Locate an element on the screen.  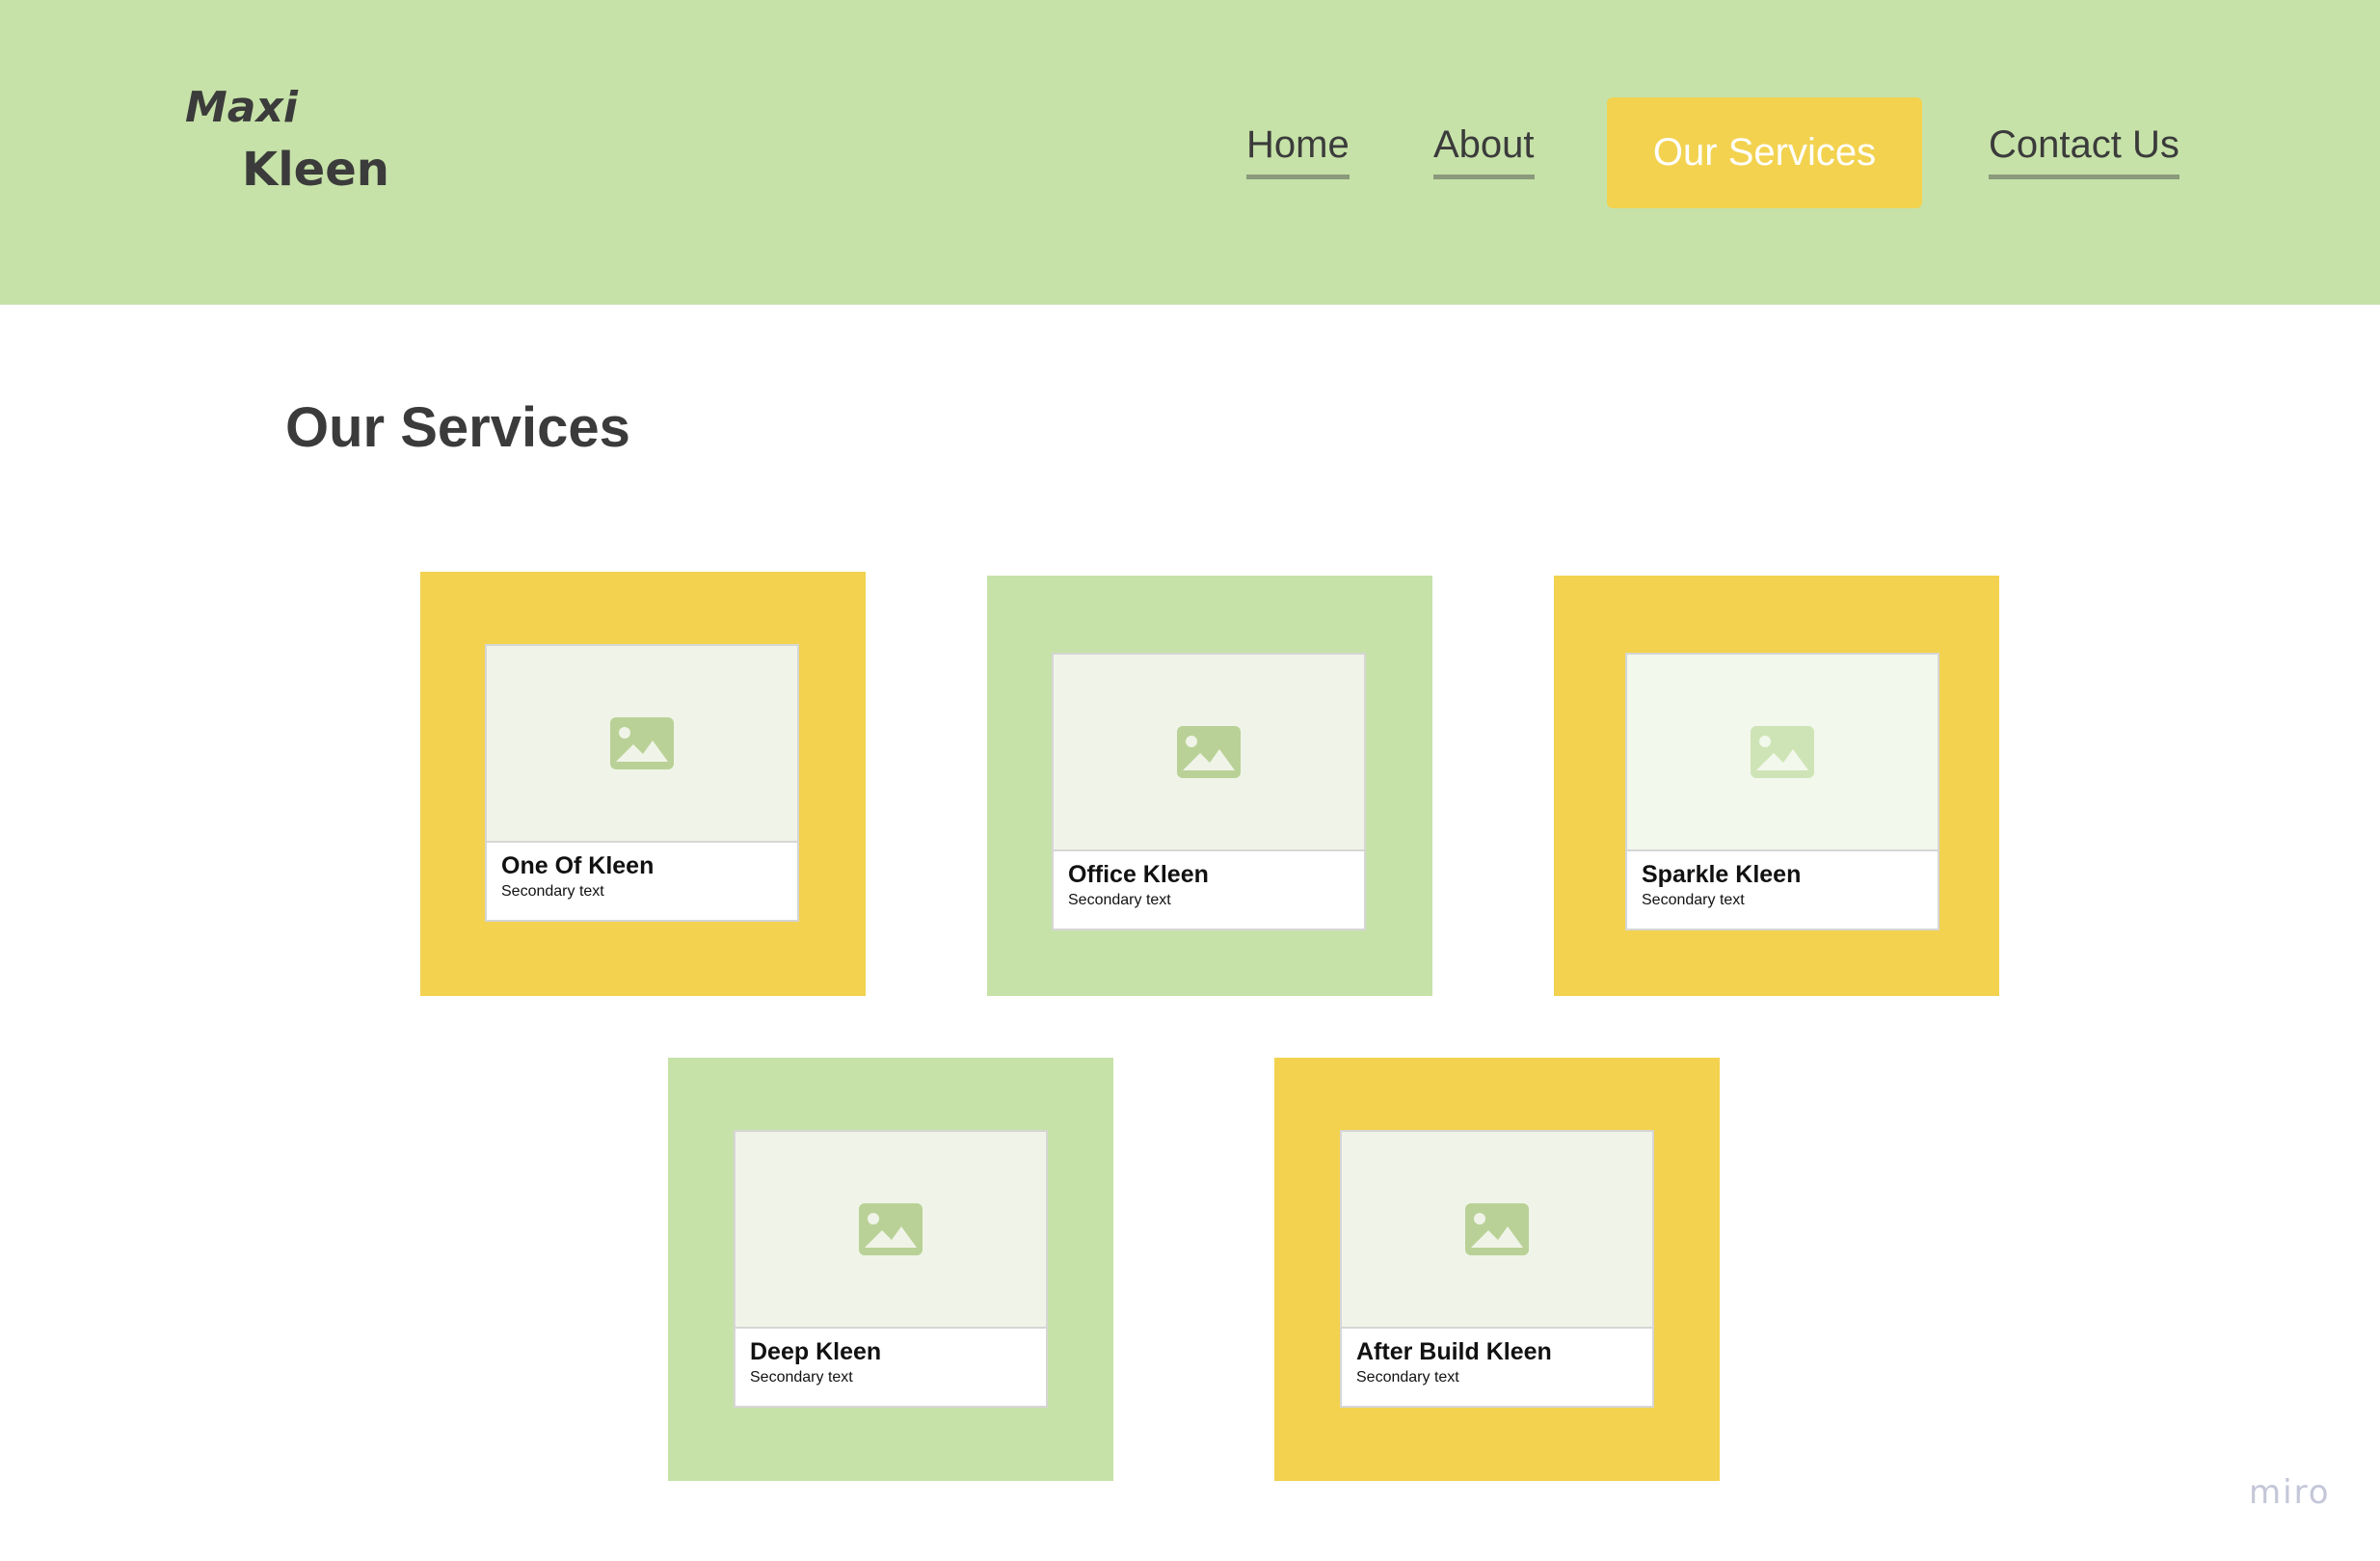
service-tile-after-build-kleen: After Build Kleen Secondary text is located at coordinates (1497, 1269).